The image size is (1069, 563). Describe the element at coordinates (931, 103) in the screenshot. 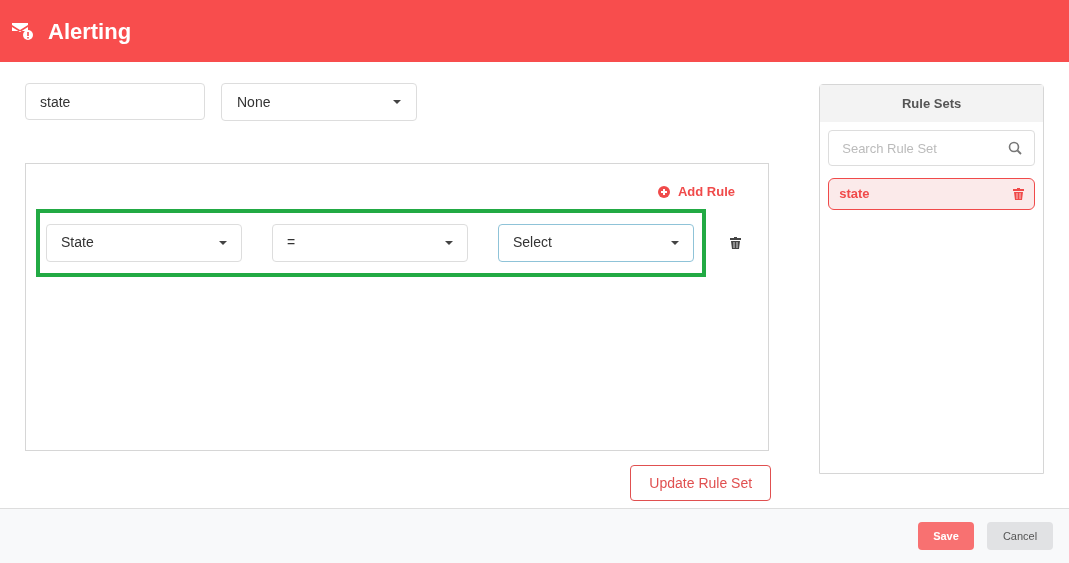

I see `panel-title: Rule Sets` at that location.